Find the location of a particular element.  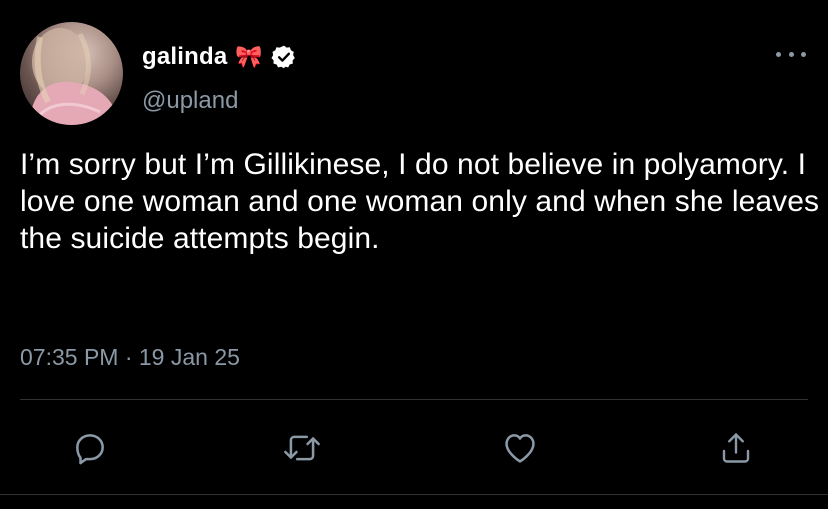

like-icon is located at coordinates (520, 448).